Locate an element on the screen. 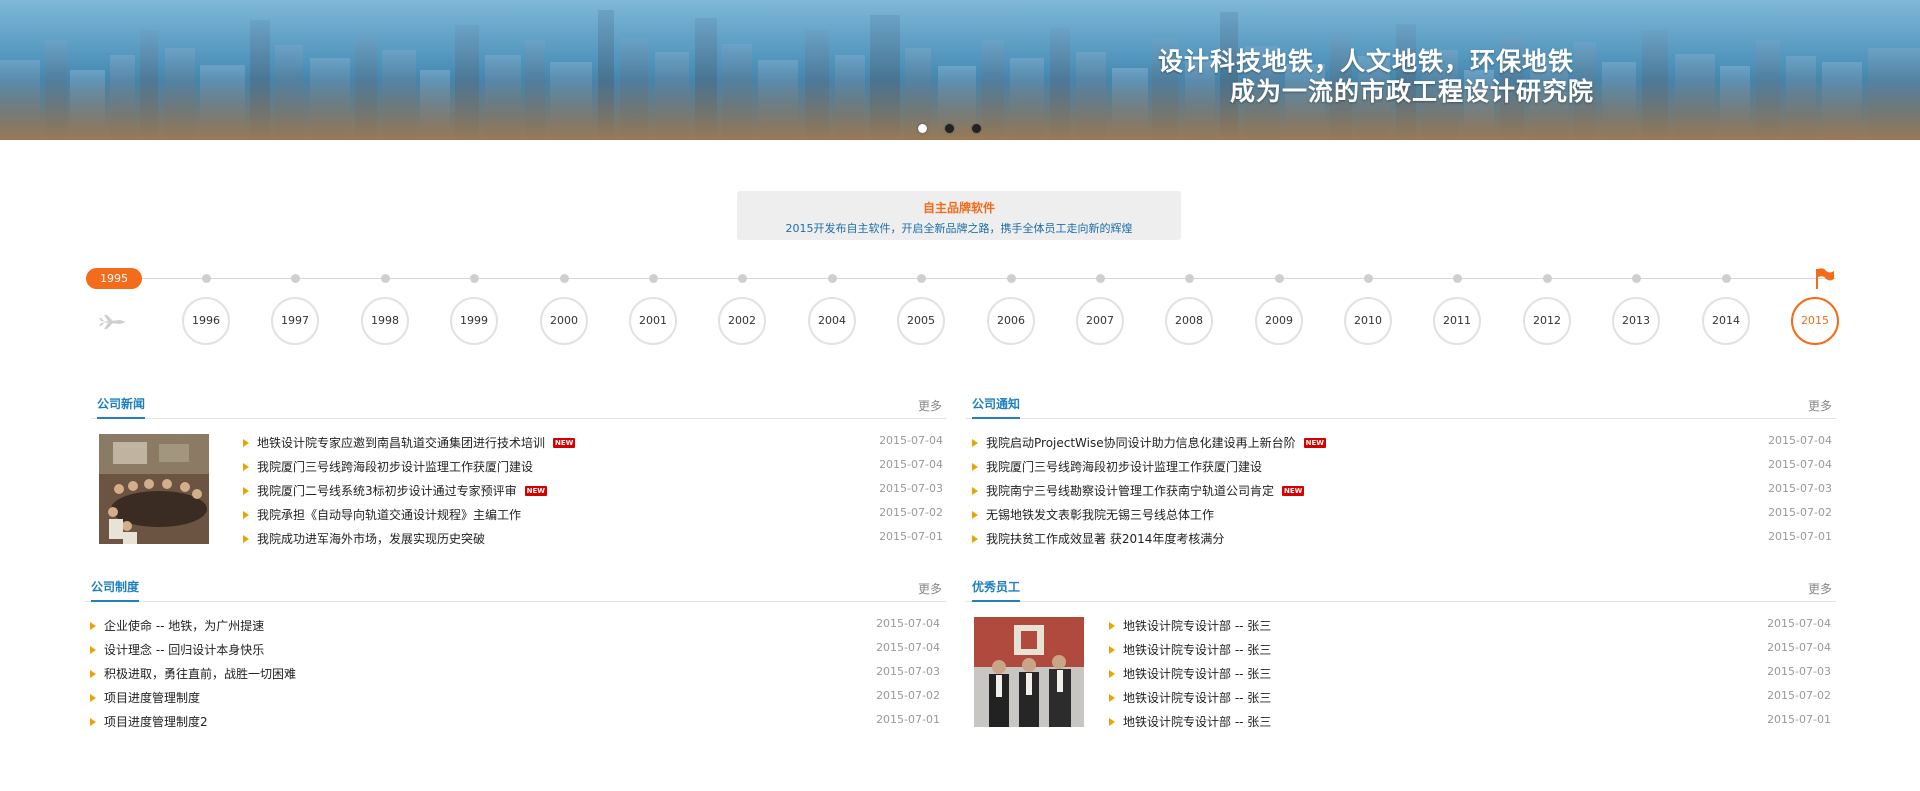 Image resolution: width=1920 pixels, height=791 pixels. list-item: 企业使命 -- 地铁，为广州提速 2015-07-04 is located at coordinates (515, 625).